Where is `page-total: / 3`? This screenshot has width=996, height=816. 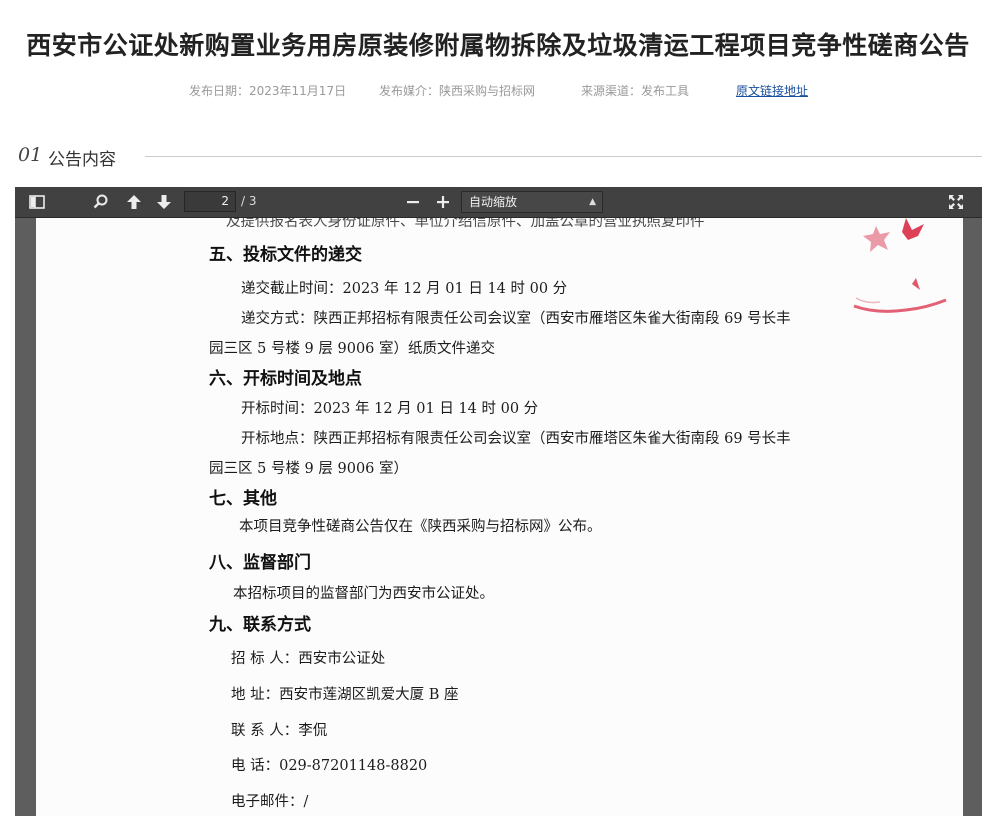
page-total: / 3 is located at coordinates (249, 201).